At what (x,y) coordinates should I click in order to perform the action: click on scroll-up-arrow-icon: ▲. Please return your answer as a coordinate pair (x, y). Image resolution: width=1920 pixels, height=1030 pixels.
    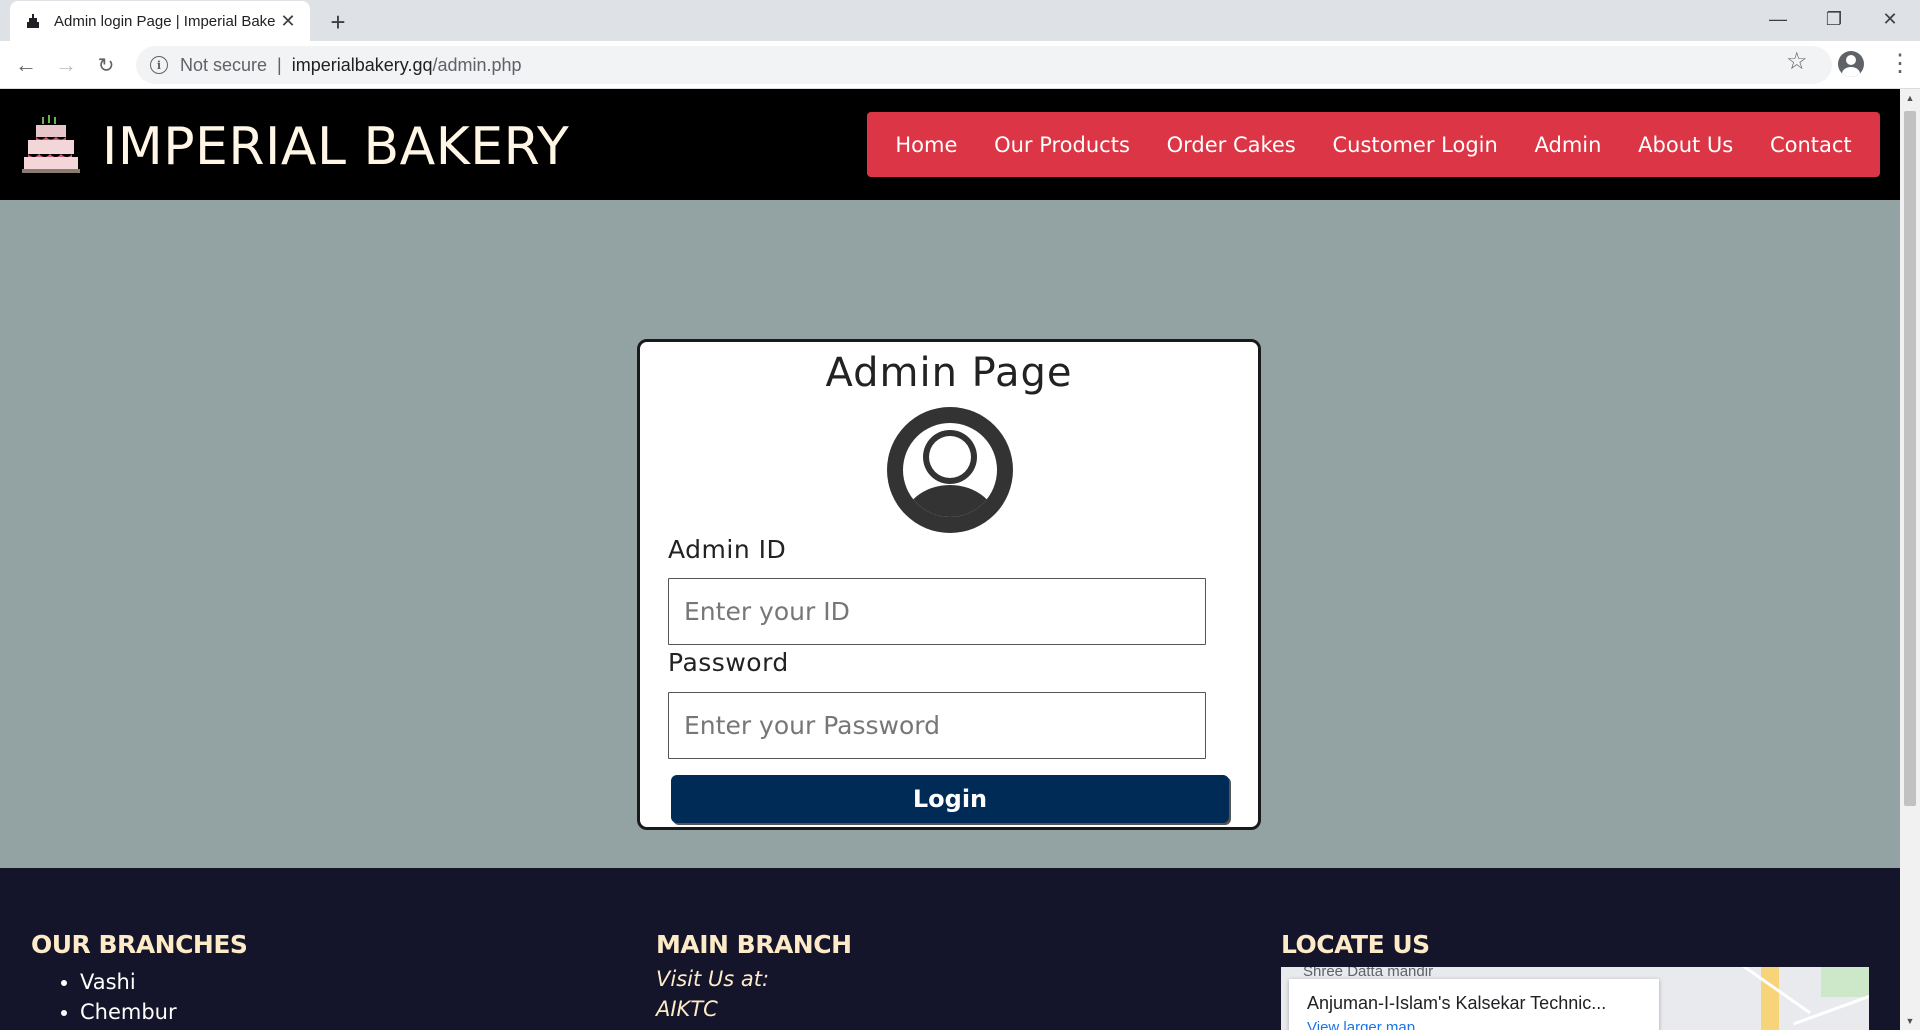
    Looking at the image, I should click on (1910, 98).